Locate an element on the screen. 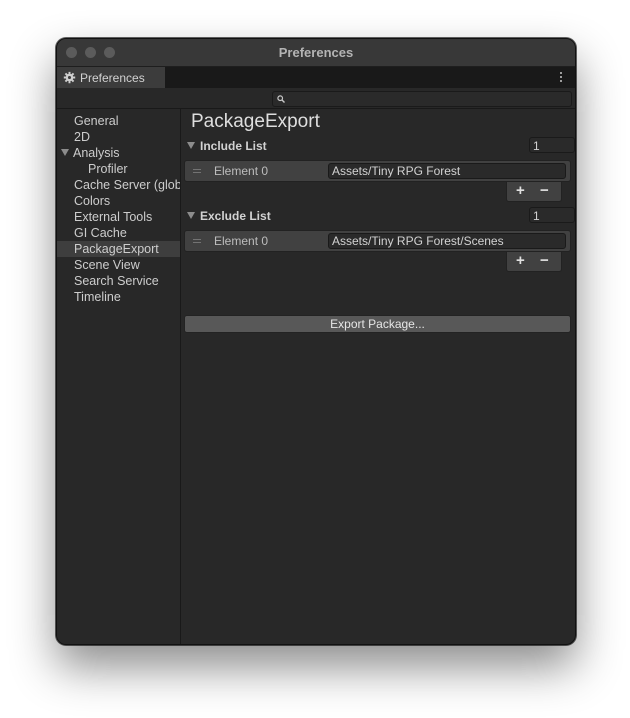 Image resolution: width=630 pixels, height=718 pixels. exclude-list-label: Exclude List is located at coordinates (235, 216).